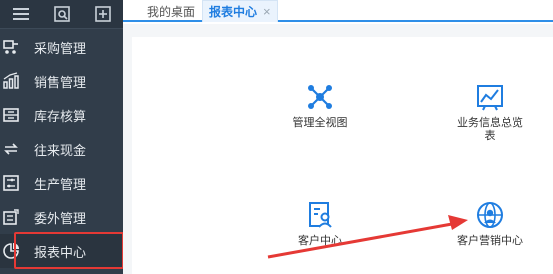 Image resolution: width=553 pixels, height=274 pixels. I want to click on sidebar-toolbar, so click(61, 14).